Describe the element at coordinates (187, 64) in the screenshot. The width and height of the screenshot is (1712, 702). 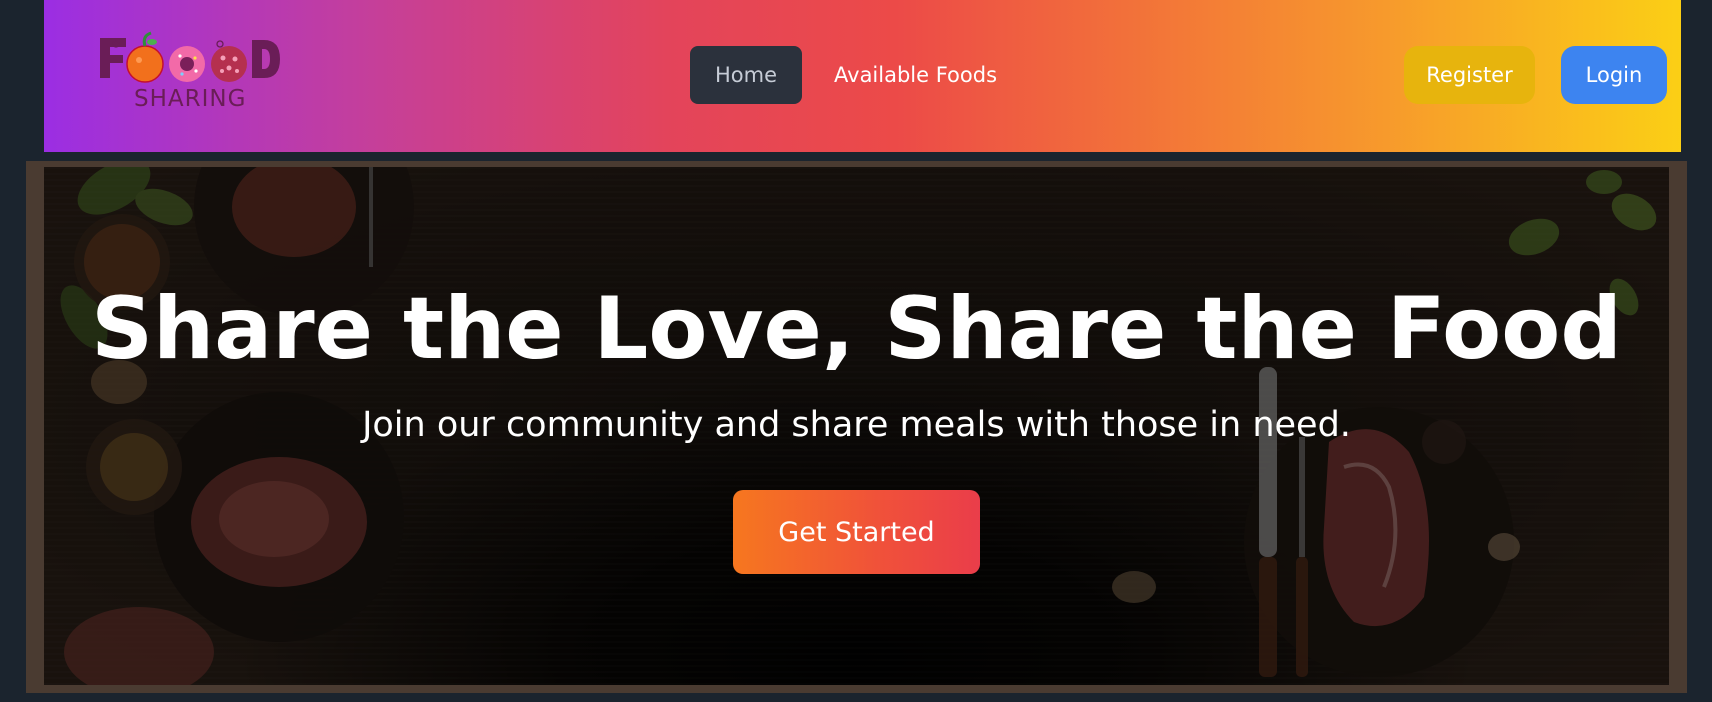
I see `donut-icon` at that location.